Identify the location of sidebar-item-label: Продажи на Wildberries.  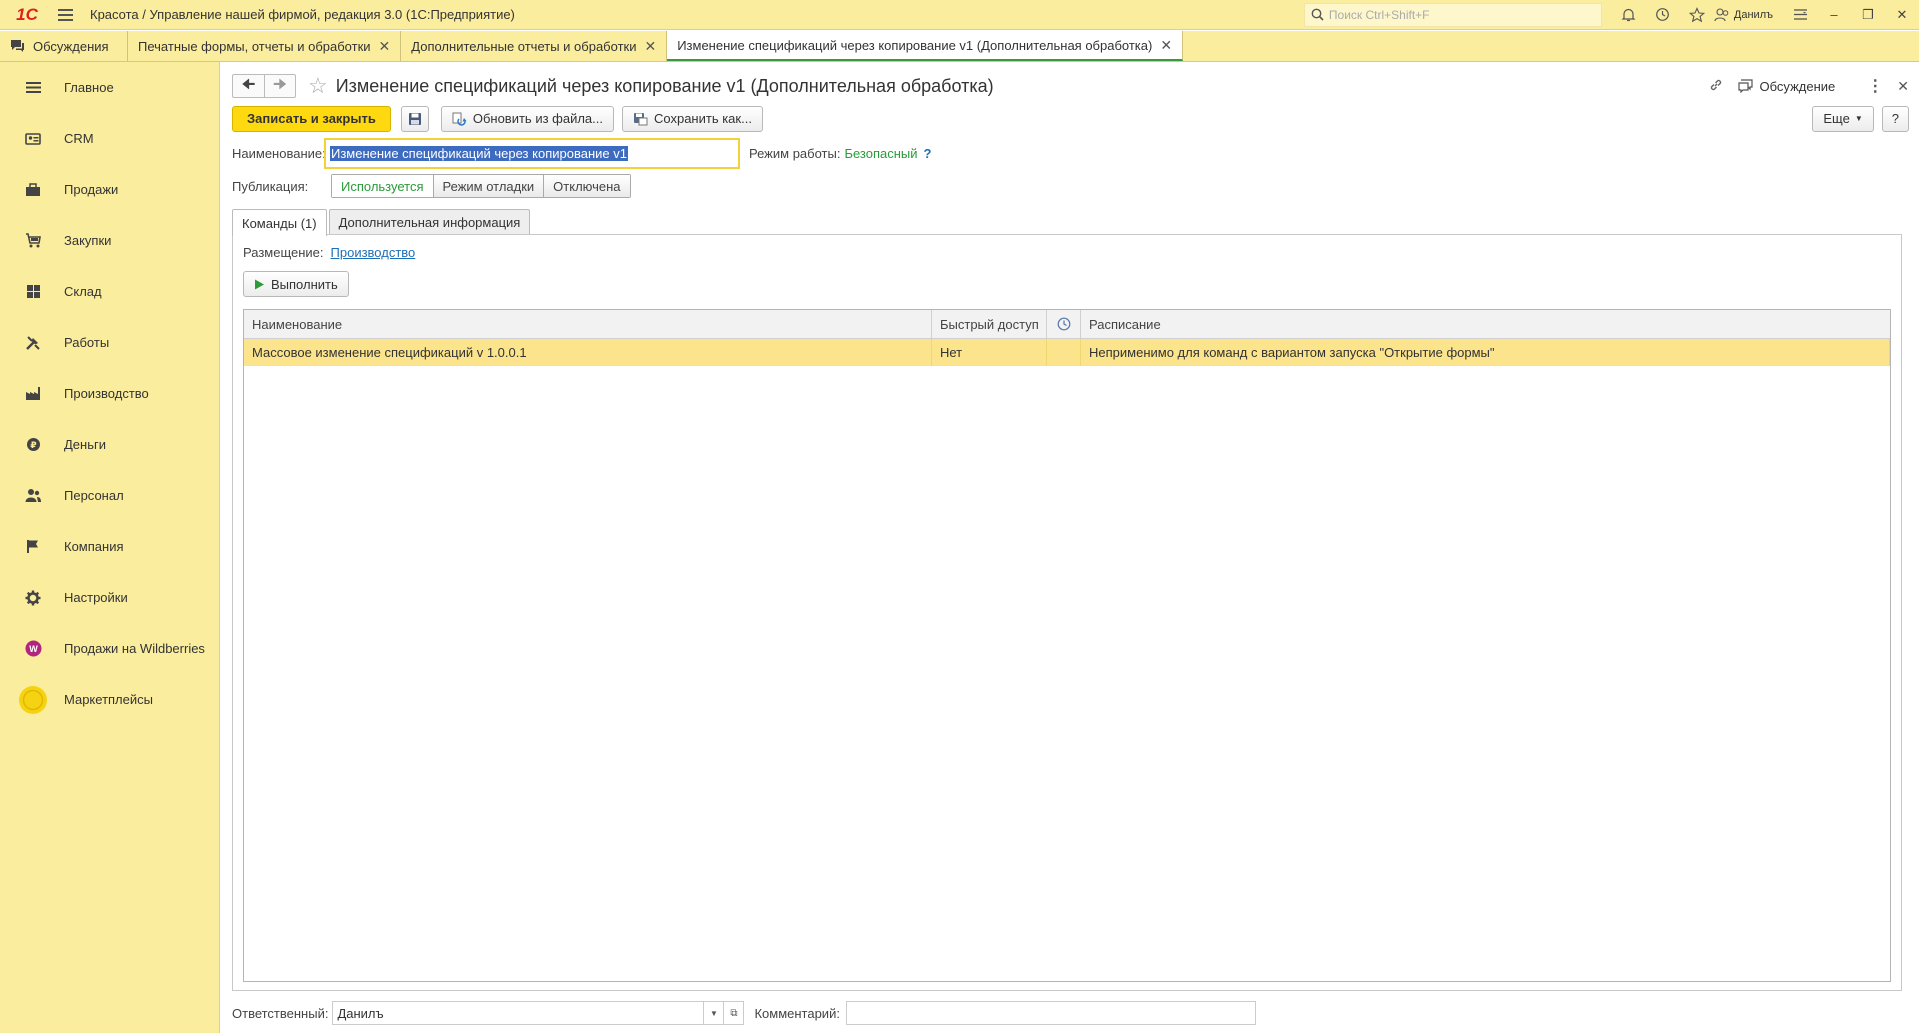
(134, 648).